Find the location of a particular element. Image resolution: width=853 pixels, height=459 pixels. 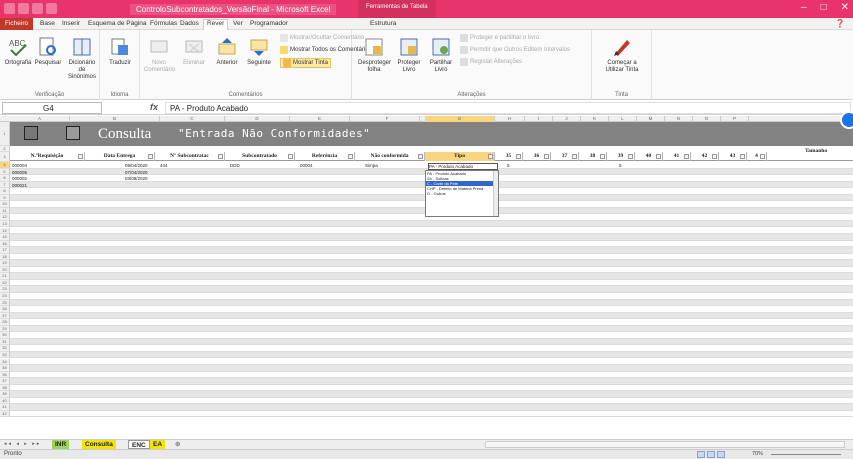

sheet-nav-arrows-icon: ◂◂ ◂ ▸ ▸▸ is located at coordinates (22, 444).